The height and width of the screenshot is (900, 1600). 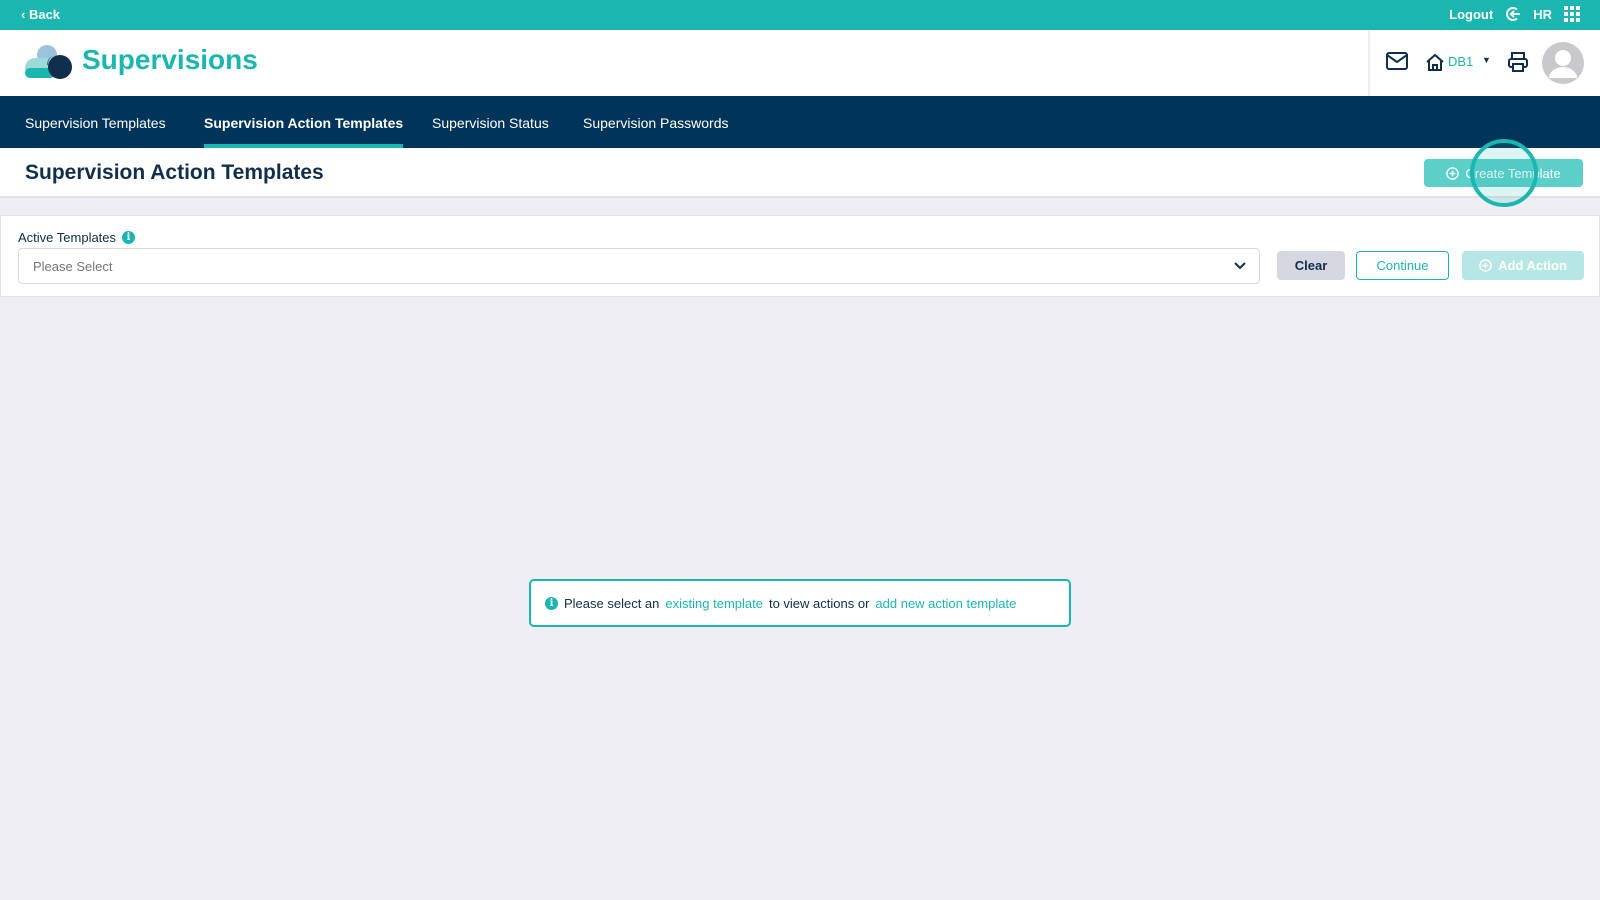 I want to click on mail-icon, so click(x=1397, y=61).